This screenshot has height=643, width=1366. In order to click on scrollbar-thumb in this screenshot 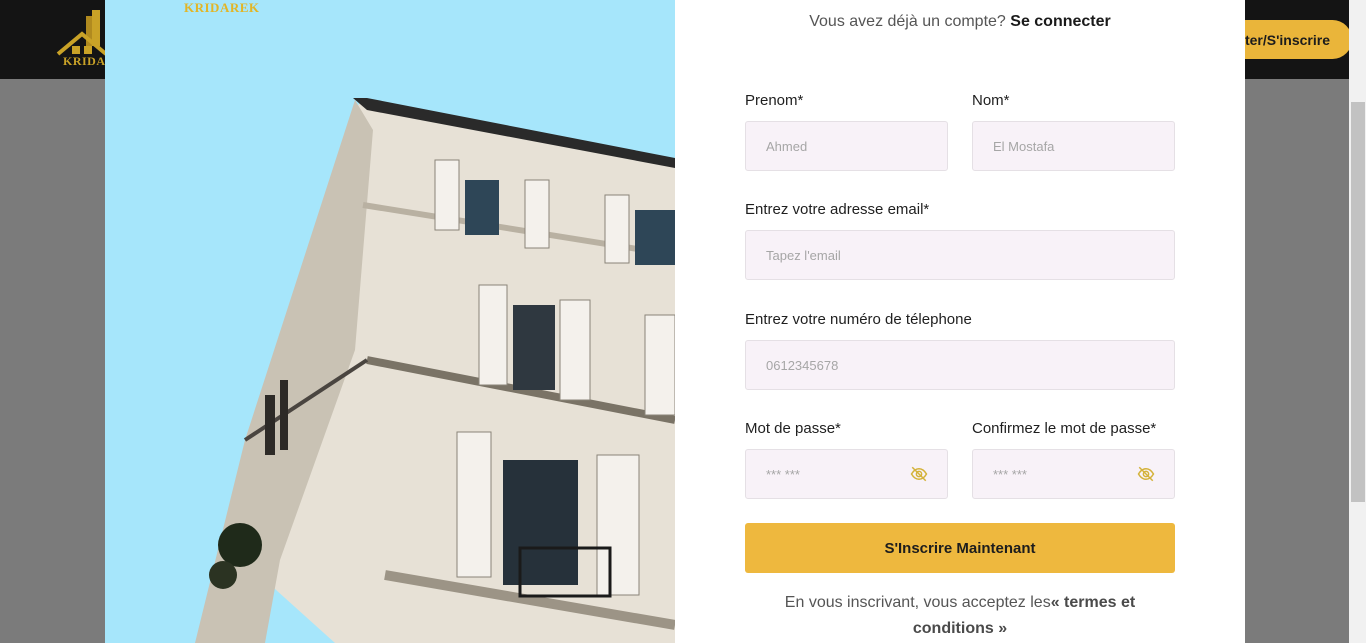, I will do `click(1358, 302)`.